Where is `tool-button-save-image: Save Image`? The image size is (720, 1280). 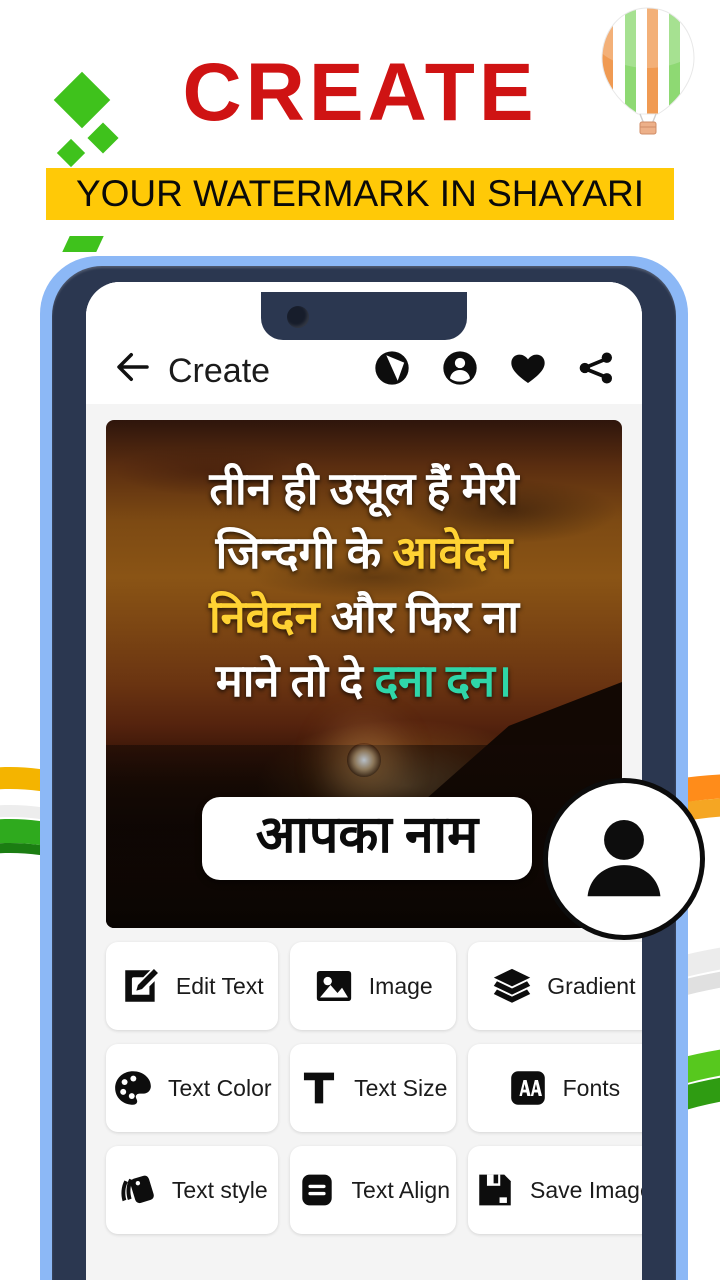
tool-button-save-image: Save Image is located at coordinates (555, 1190).